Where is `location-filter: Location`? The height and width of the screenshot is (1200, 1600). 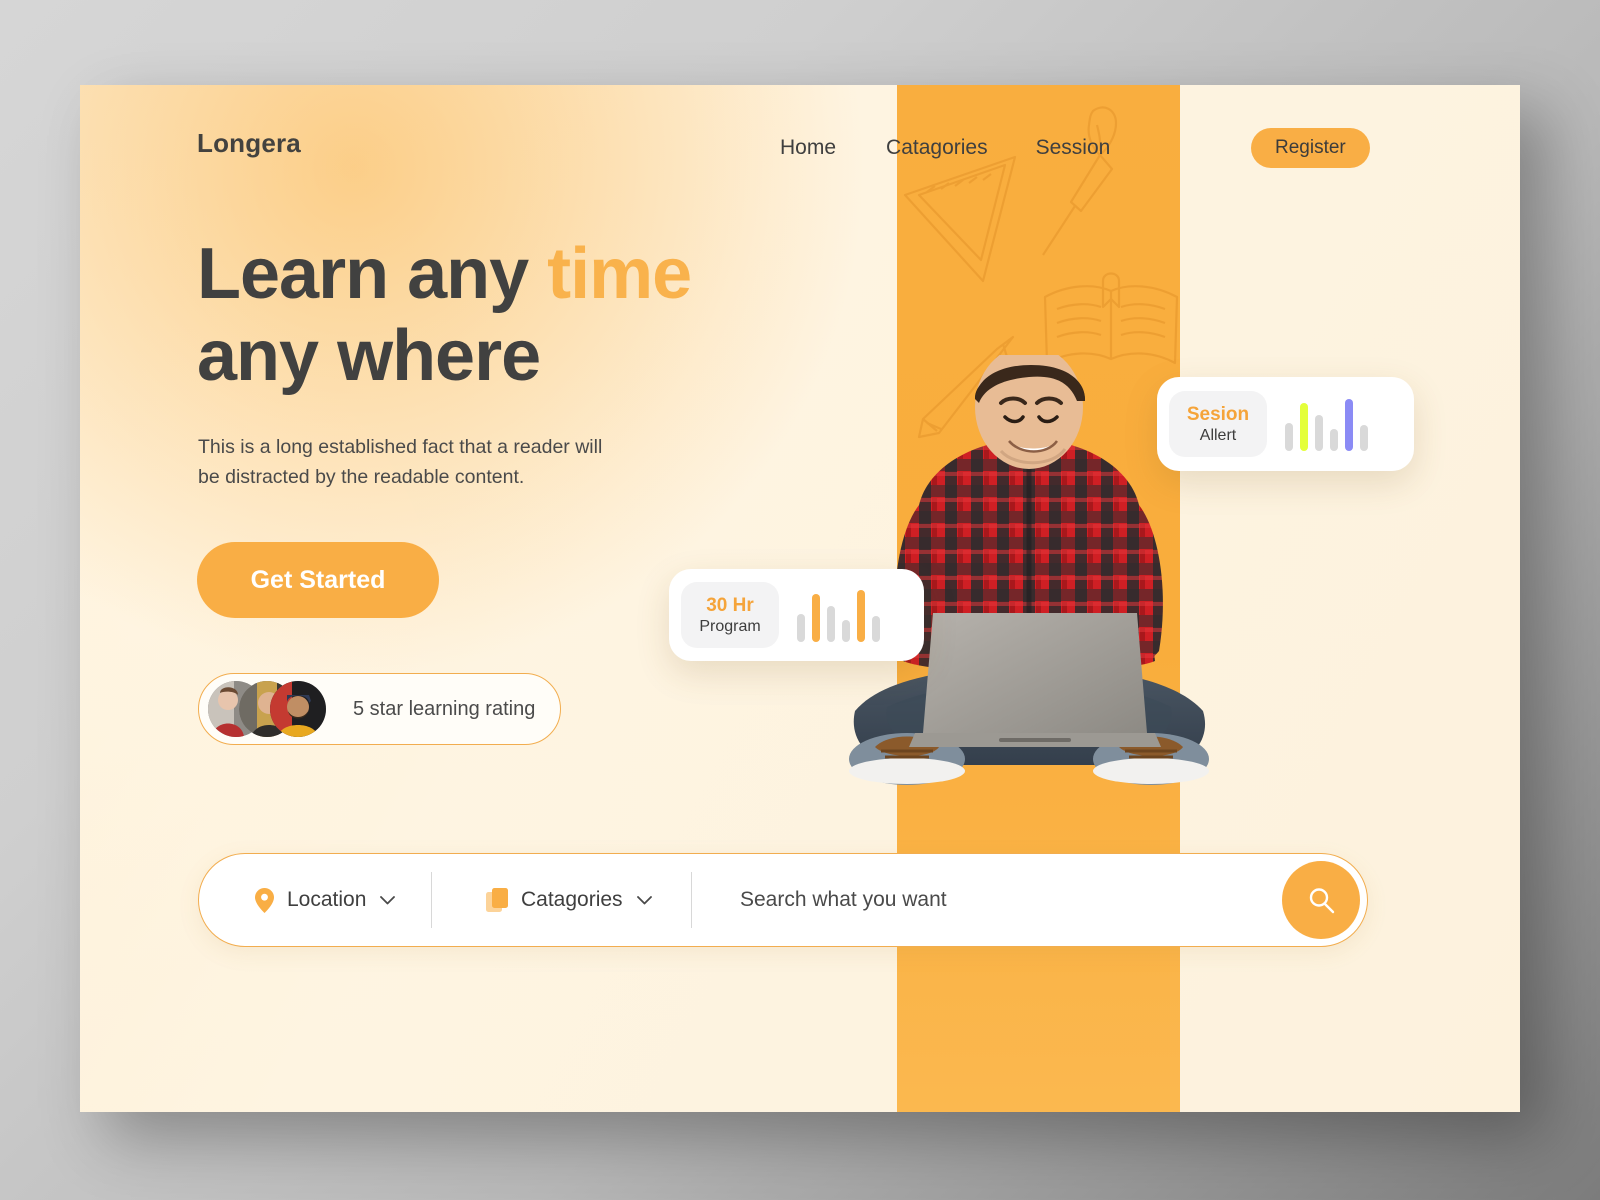
location-filter: Location is located at coordinates (315, 900).